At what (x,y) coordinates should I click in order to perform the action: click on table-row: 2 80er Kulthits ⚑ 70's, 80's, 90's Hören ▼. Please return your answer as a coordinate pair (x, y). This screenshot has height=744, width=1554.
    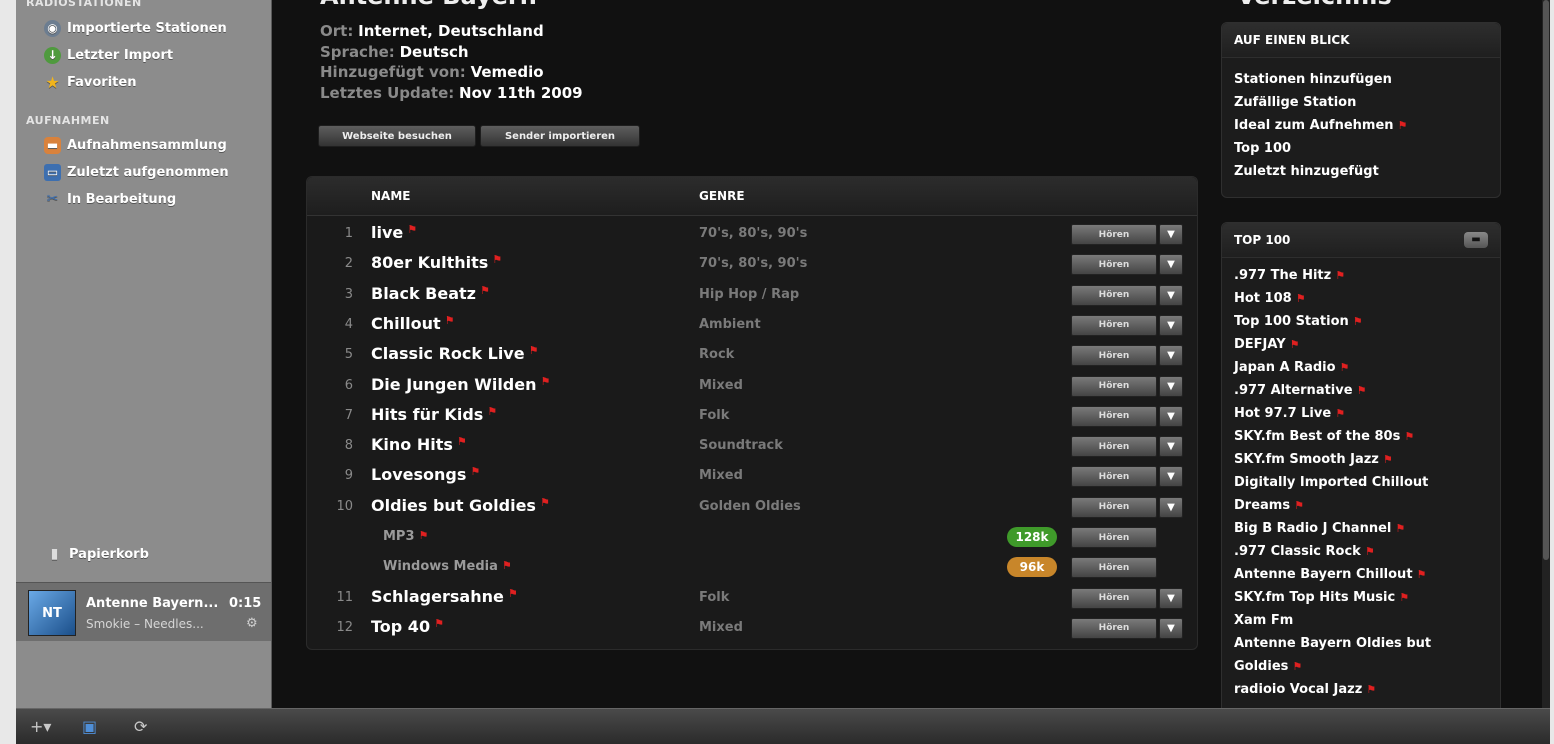
    Looking at the image, I should click on (752, 264).